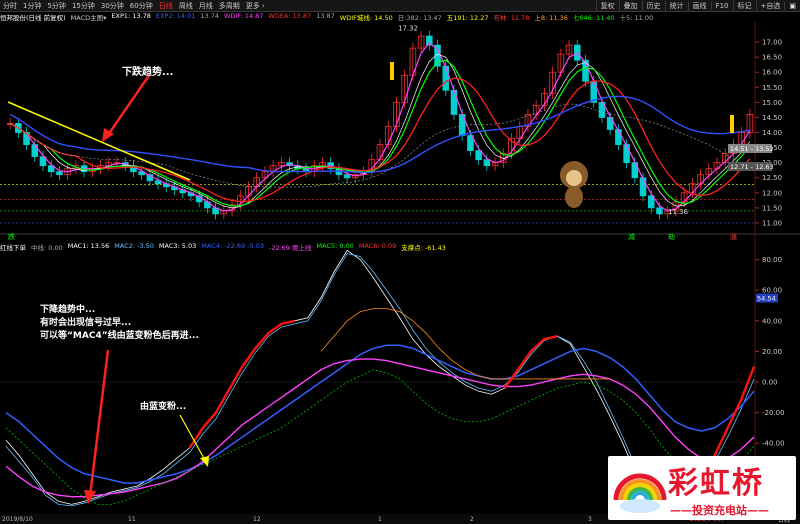  Describe the element at coordinates (772, 103) in the screenshot. I see `price-tick-label: 15.00` at that location.